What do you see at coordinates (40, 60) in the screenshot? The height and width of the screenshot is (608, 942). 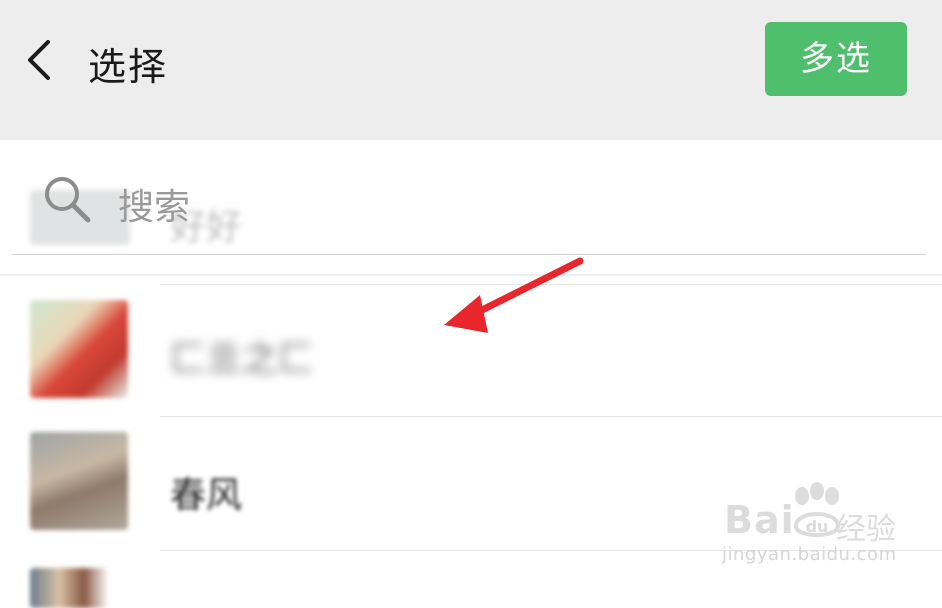 I see `chevron-left-icon` at bounding box center [40, 60].